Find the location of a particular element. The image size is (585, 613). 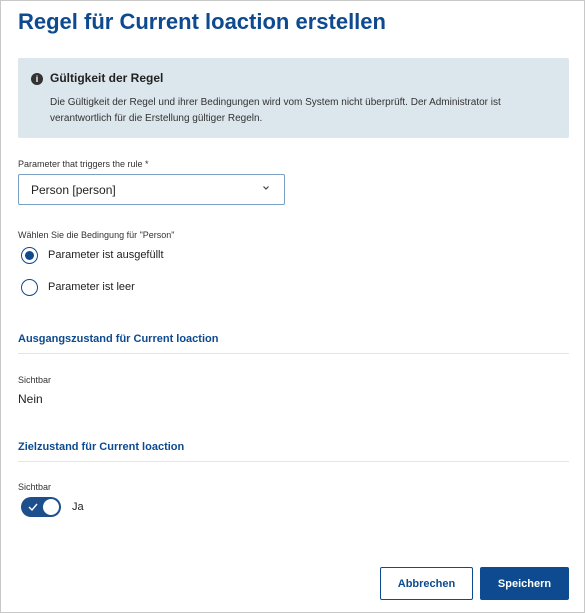

parameter-select: Person [person] is located at coordinates (151, 189).